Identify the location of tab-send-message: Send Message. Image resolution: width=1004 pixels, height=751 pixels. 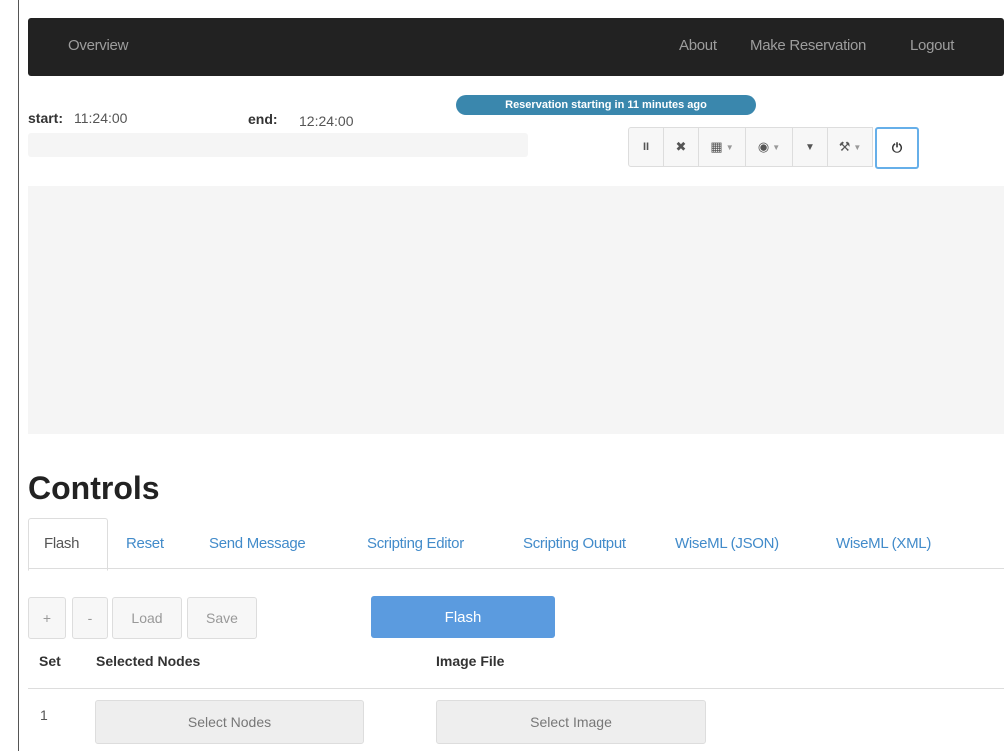
(257, 543).